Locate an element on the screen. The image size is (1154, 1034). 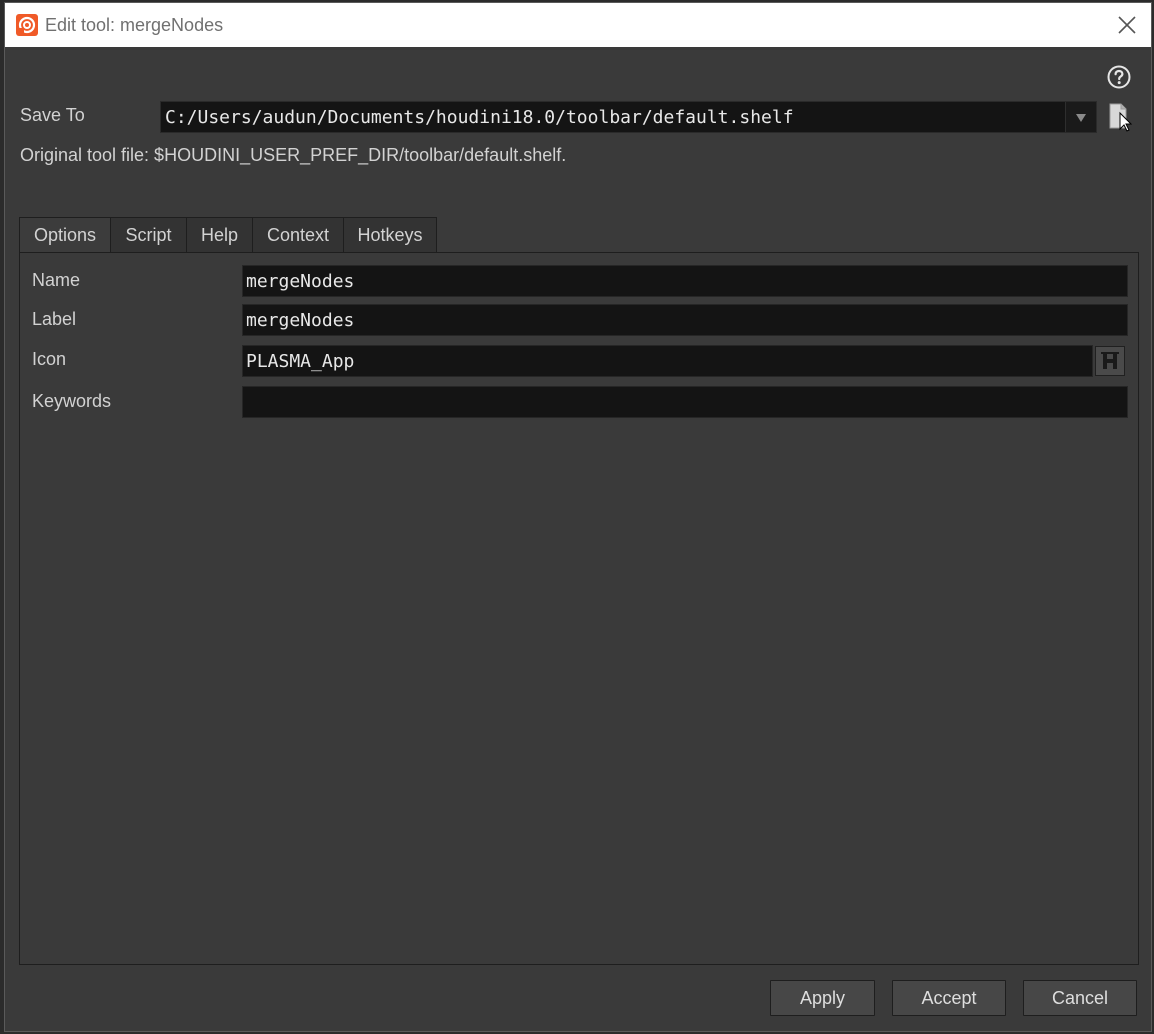
keywords-label: Keywords is located at coordinates (72, 401).